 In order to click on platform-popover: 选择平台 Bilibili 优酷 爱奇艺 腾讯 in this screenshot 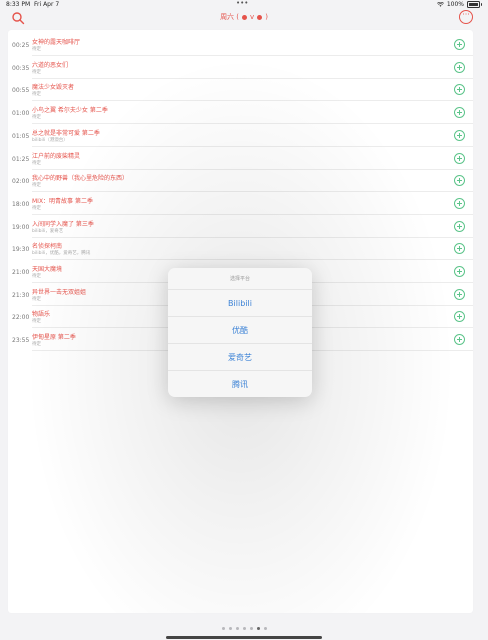, I will do `click(240, 332)`.